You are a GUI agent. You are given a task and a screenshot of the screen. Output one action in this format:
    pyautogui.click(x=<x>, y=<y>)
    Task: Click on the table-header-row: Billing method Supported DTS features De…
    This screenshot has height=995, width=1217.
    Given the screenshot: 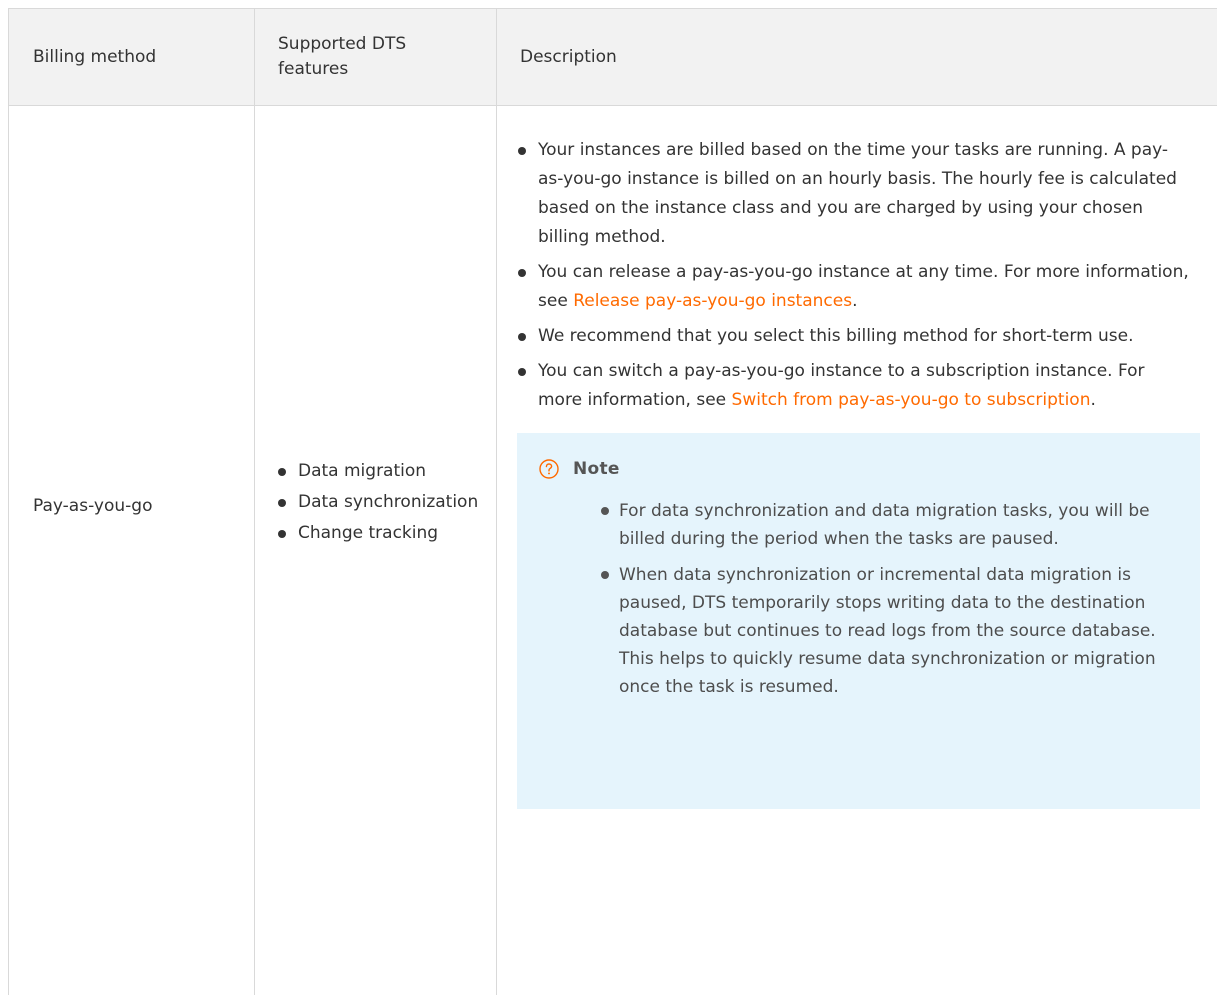 What is the action you would take?
    pyautogui.click(x=613, y=57)
    